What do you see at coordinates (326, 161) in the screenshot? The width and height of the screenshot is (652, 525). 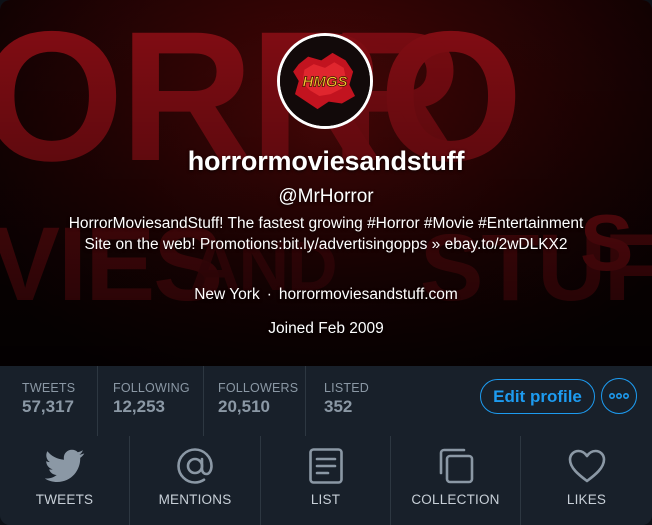 I see `display-name: horrormoviesandstuff` at bounding box center [326, 161].